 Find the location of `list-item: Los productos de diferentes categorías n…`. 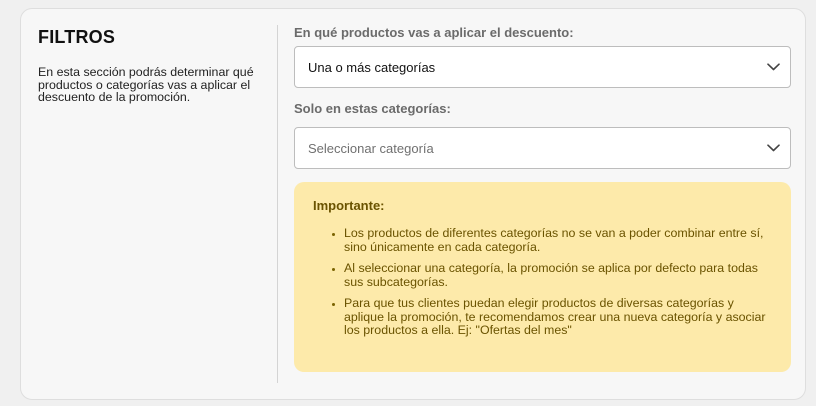

list-item: Los productos de diferentes categorías n… is located at coordinates (558, 240).